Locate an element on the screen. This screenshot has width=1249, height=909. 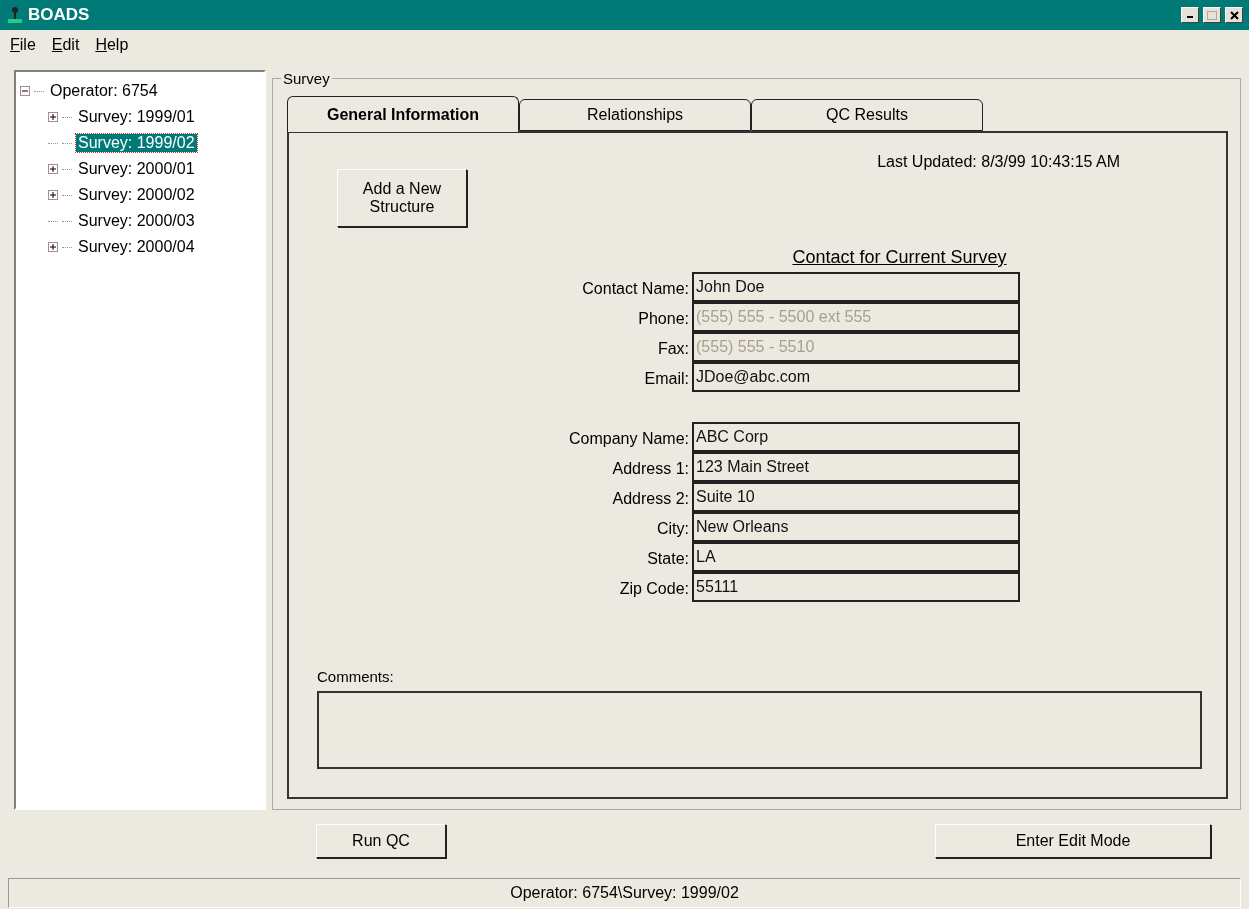
tree-item: Survey: 2000/03 is located at coordinates (136, 221).